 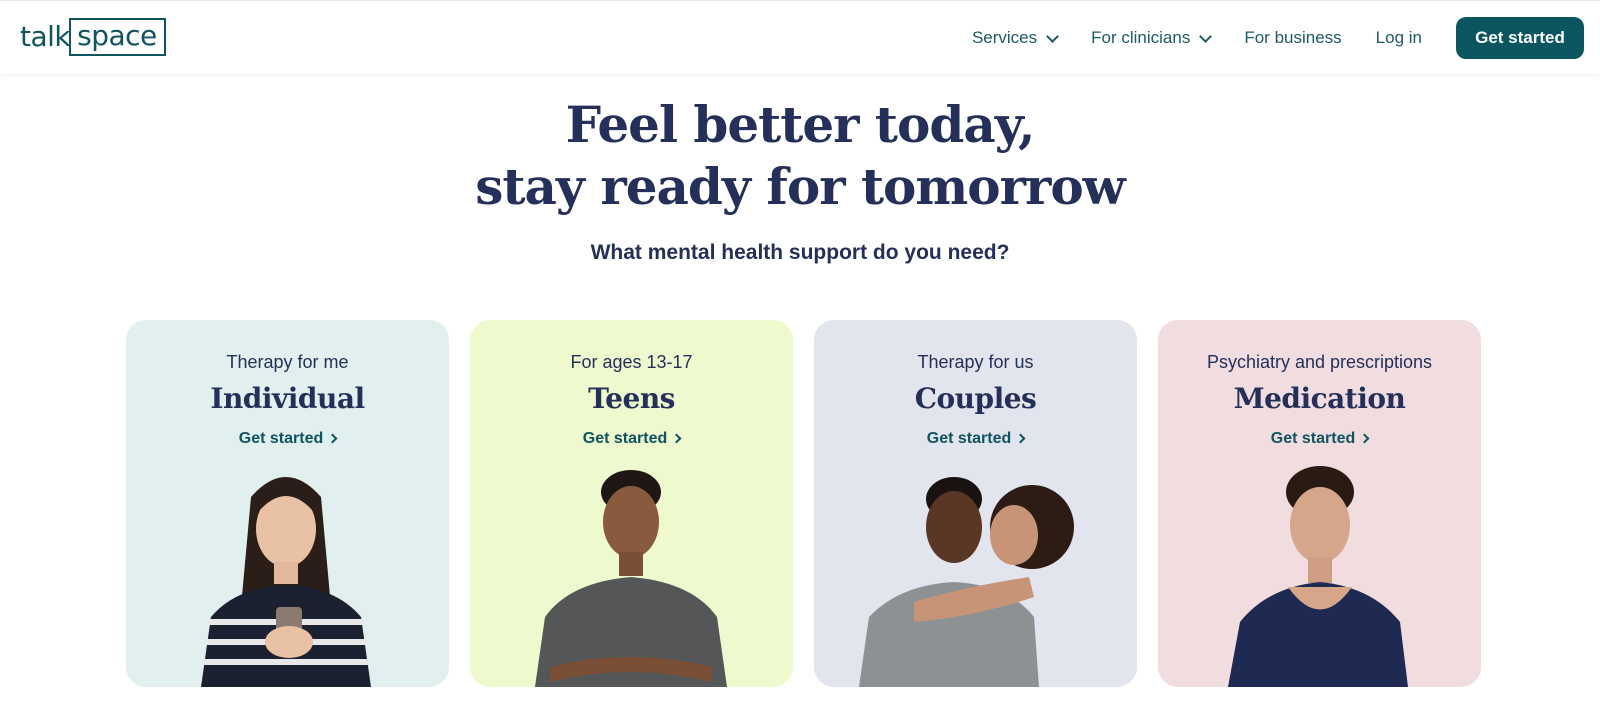 What do you see at coordinates (117, 37) in the screenshot?
I see `logo-text-space: space` at bounding box center [117, 37].